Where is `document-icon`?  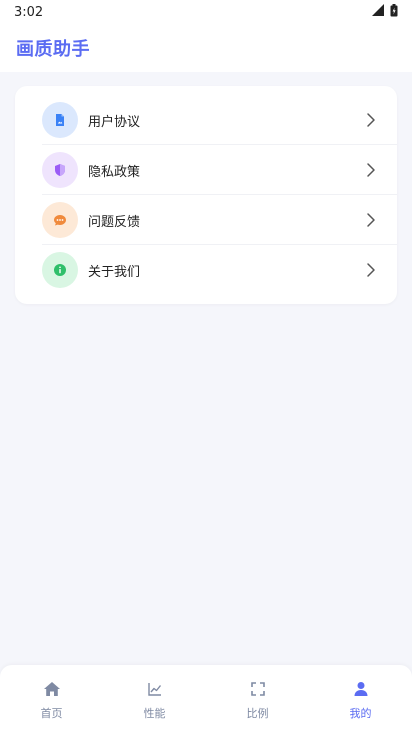
document-icon is located at coordinates (60, 120).